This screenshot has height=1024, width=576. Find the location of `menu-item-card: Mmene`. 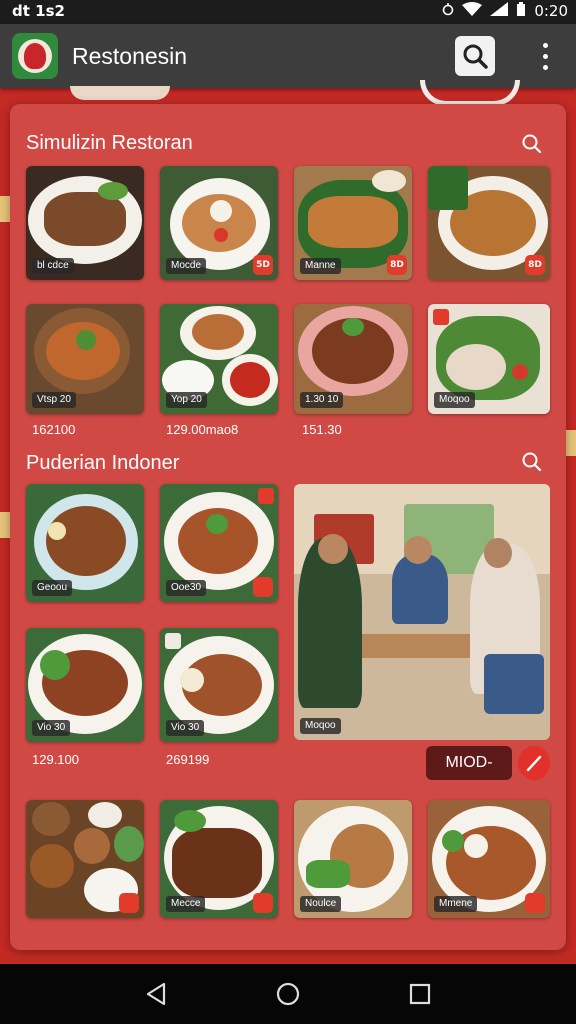

menu-item-card: Mmene is located at coordinates (489, 859).